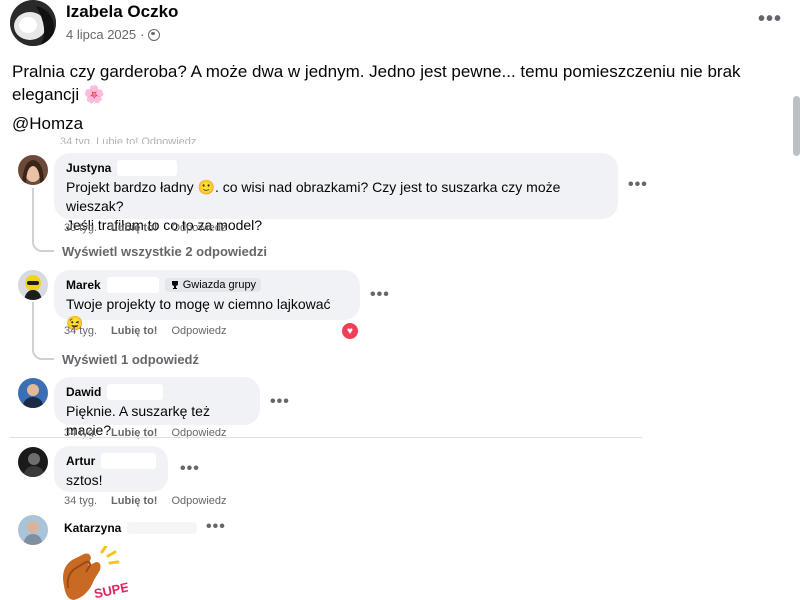 This screenshot has height=600, width=800. Describe the element at coordinates (770, 19) in the screenshot. I see `post-more-options-icon: •••` at that location.